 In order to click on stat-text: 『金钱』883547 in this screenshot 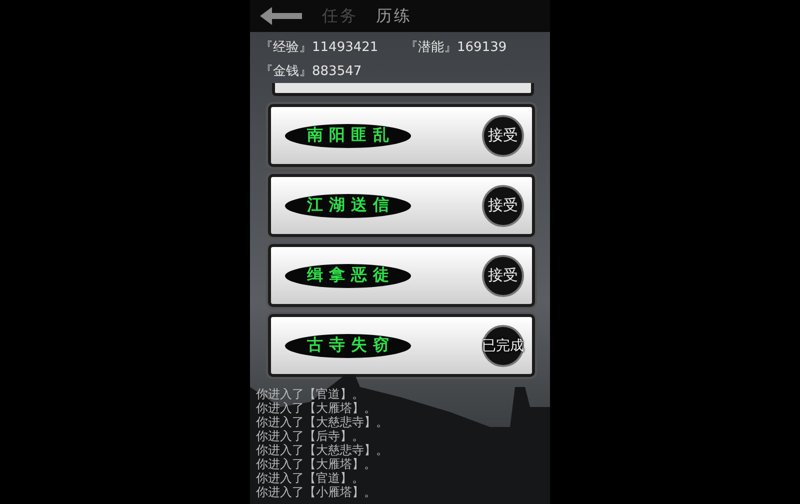, I will do `click(311, 71)`.